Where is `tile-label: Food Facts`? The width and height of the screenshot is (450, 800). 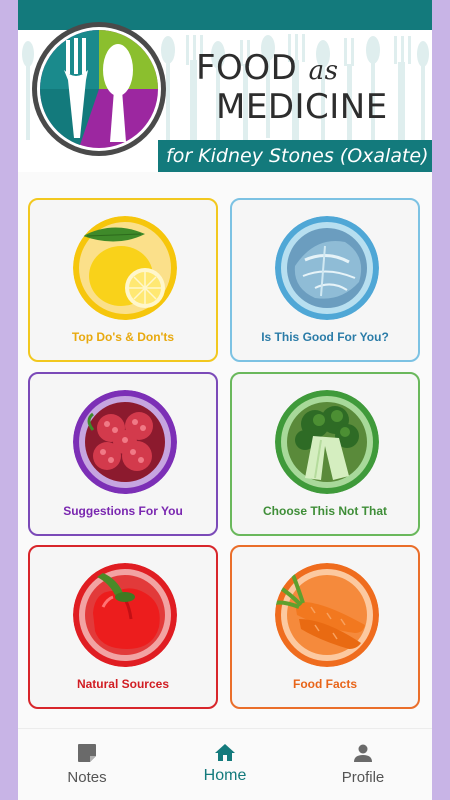 tile-label: Food Facts is located at coordinates (324, 684).